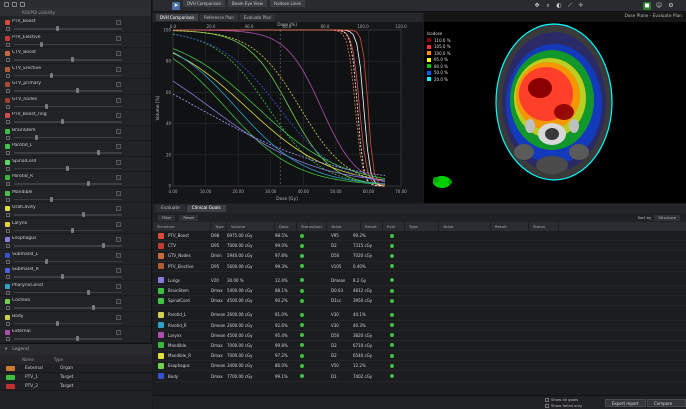 The height and width of the screenshot is (409, 686). What do you see at coordinates (75, 335) in the screenshot?
I see `roi-row: External` at bounding box center [75, 335].